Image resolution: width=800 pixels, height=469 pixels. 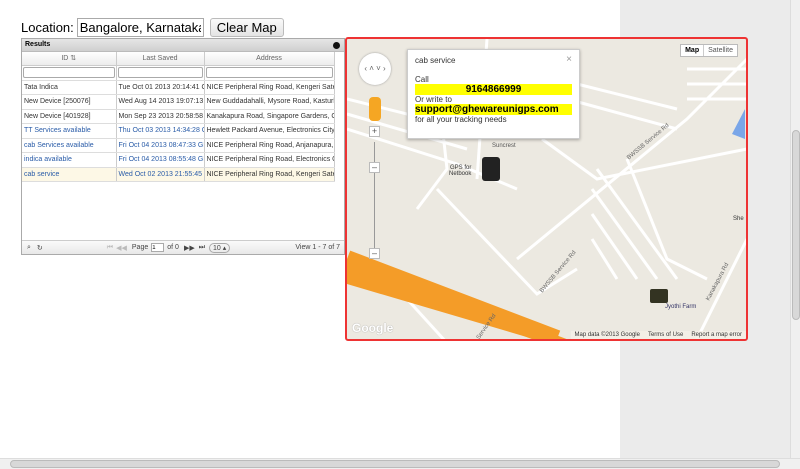 What do you see at coordinates (435, 60) in the screenshot?
I see `info-title: cab service` at bounding box center [435, 60].